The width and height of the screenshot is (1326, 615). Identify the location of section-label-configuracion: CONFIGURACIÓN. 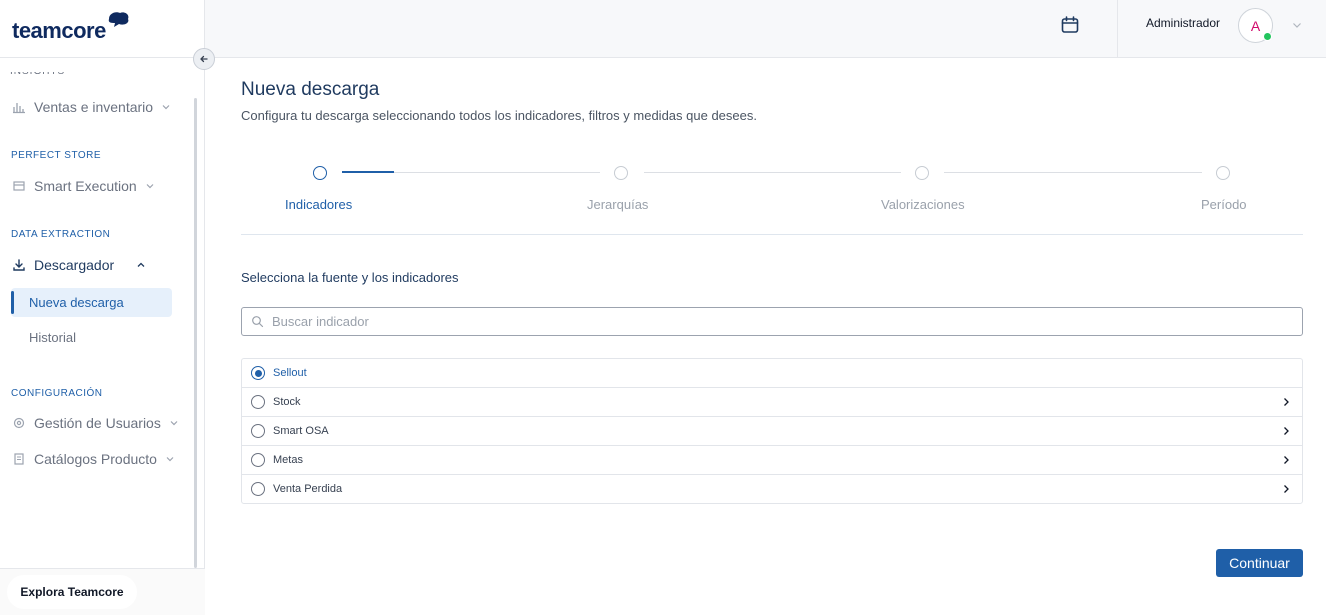
(57, 393).